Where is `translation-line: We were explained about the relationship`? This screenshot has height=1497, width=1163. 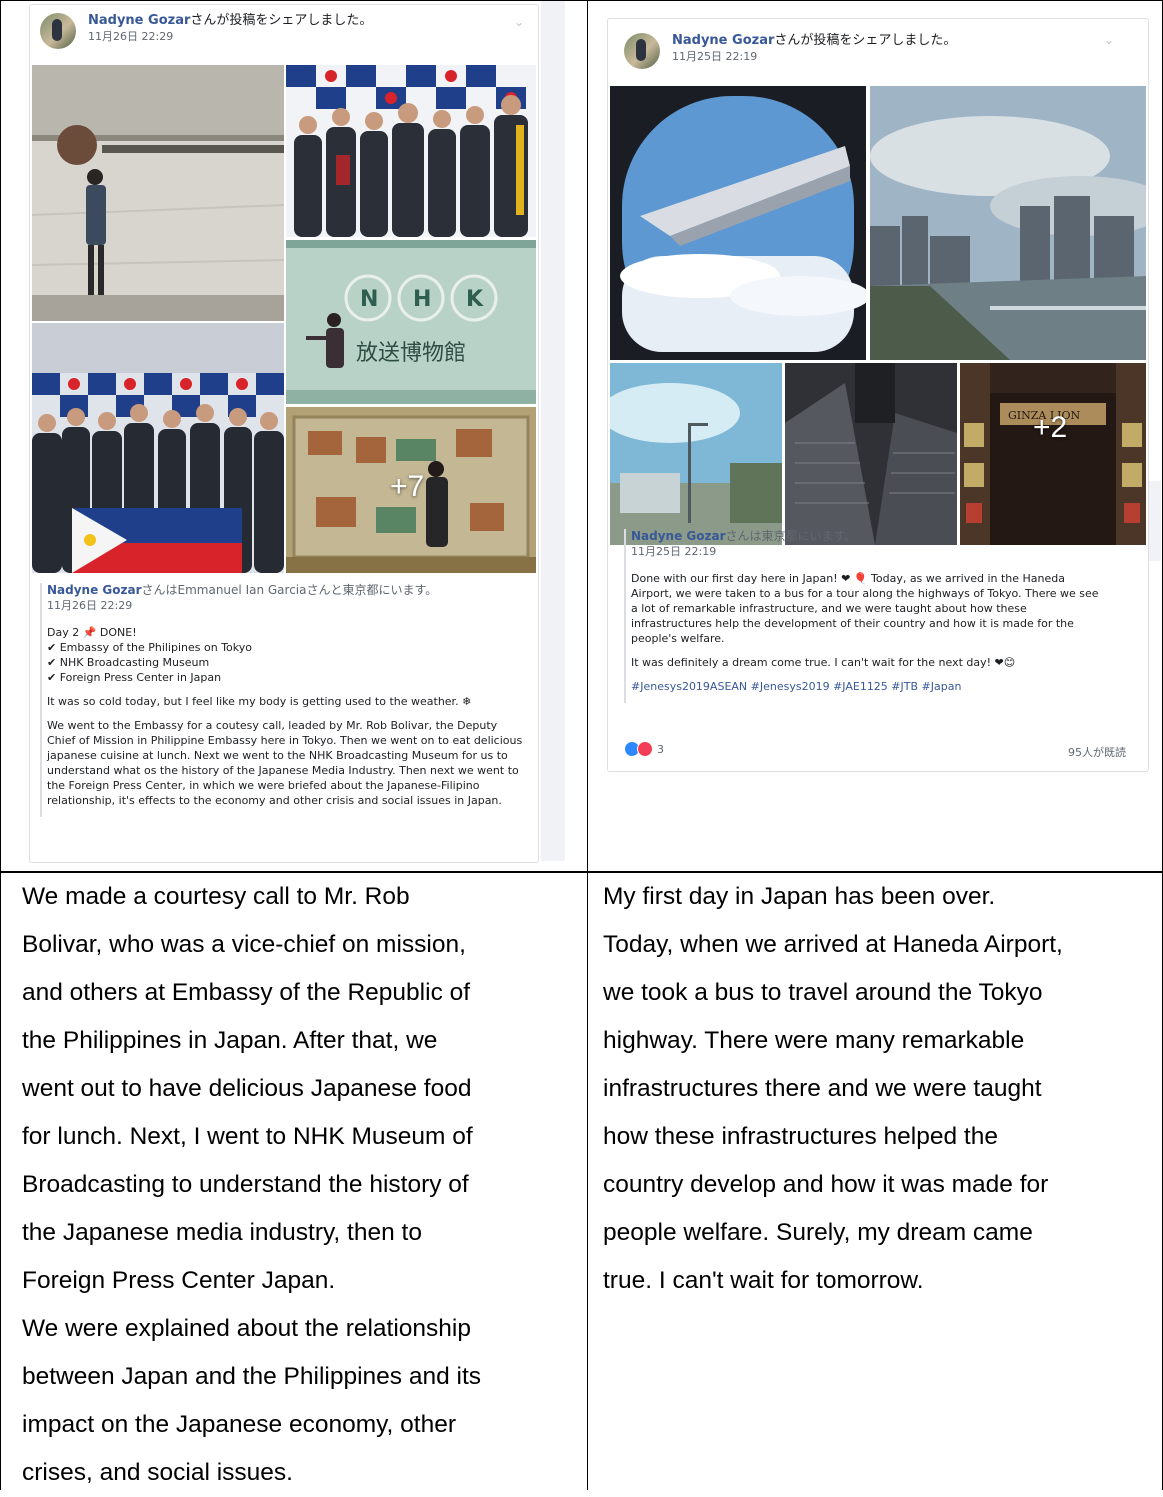 translation-line: We were explained about the relationship is located at coordinates (247, 1328).